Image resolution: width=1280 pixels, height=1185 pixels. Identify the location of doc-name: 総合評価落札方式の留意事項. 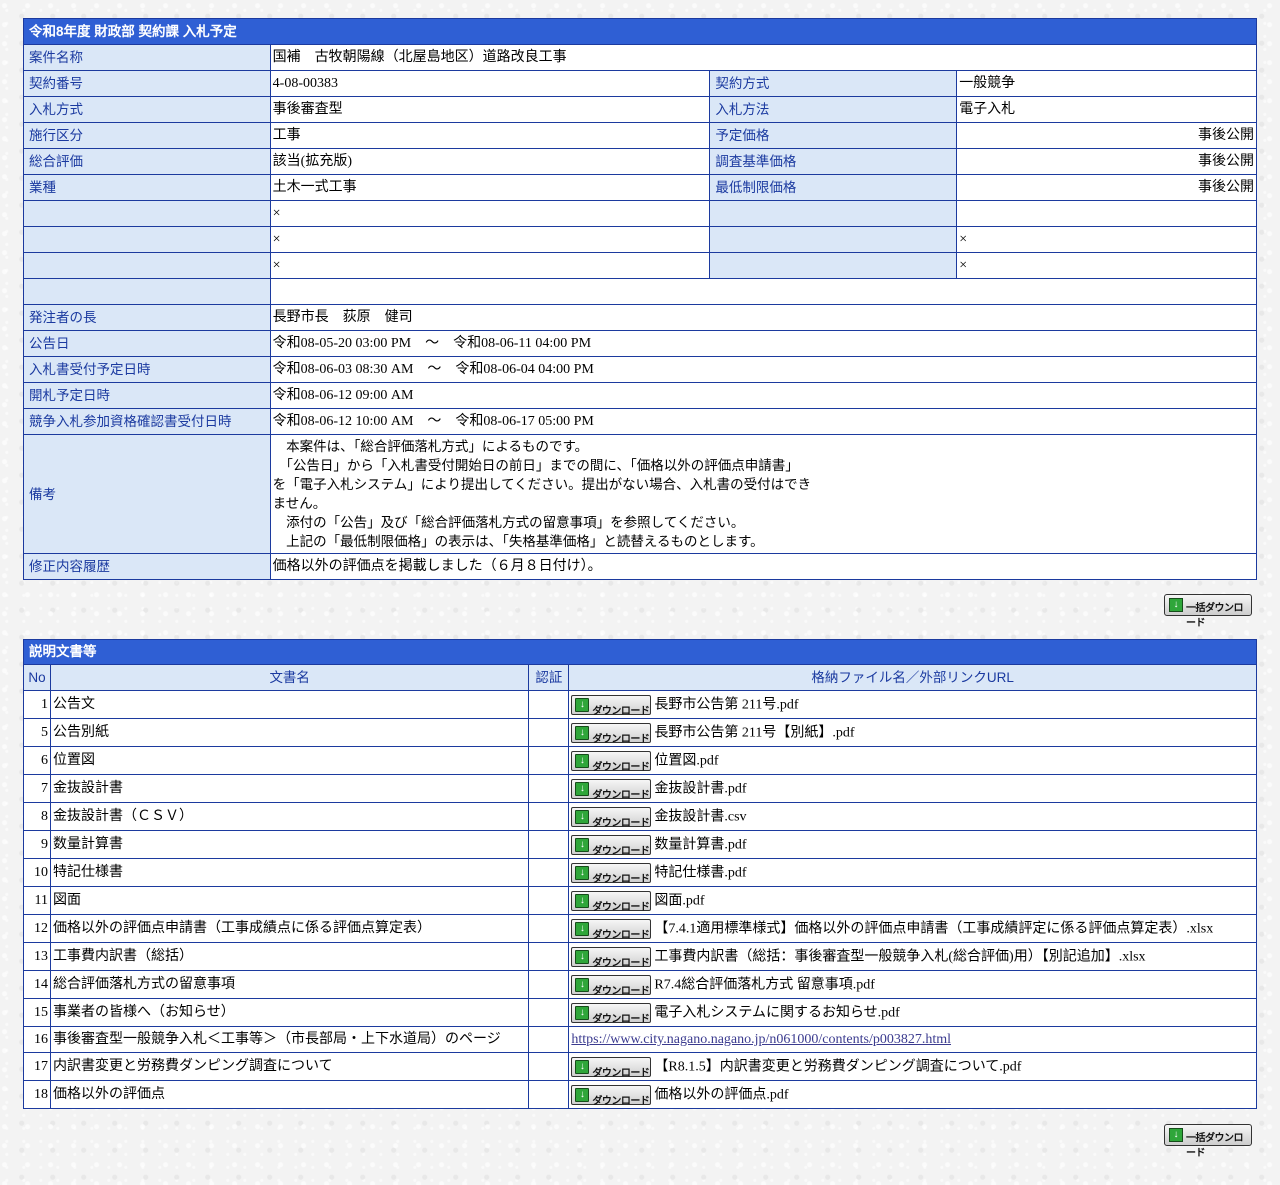
(289, 984).